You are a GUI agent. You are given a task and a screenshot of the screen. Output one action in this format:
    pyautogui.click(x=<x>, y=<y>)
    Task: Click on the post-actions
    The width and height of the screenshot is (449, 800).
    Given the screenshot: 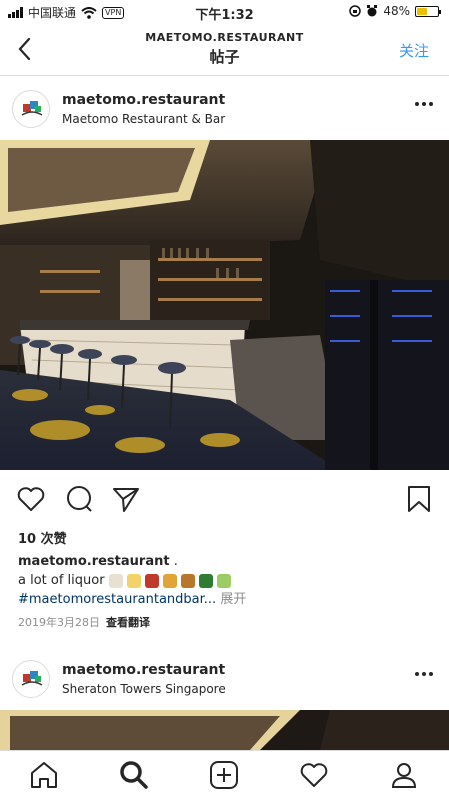 What is the action you would take?
    pyautogui.click(x=224, y=501)
    